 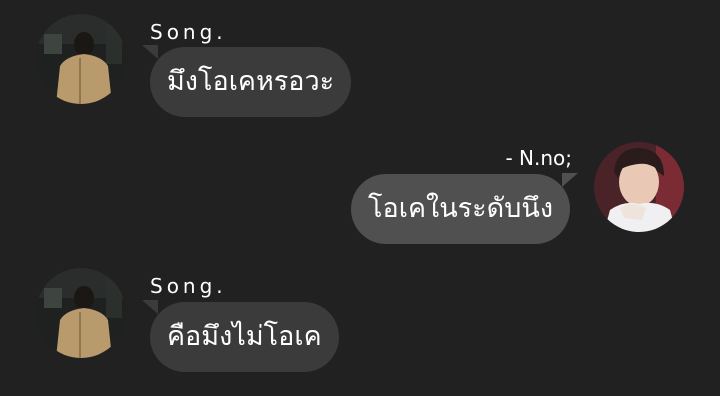 I want to click on sender-name: - N.no;, so click(x=538, y=158).